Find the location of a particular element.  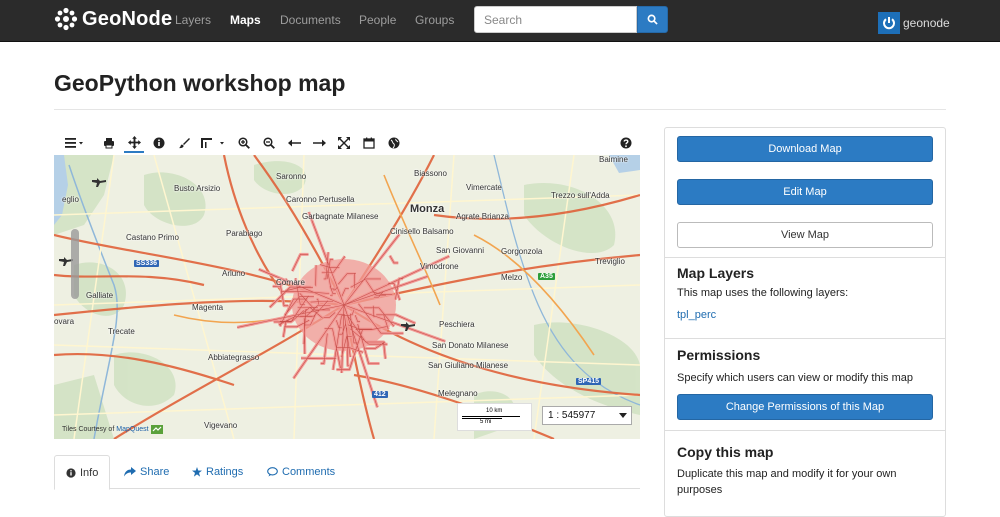

zoom-in-button is located at coordinates (244, 143).